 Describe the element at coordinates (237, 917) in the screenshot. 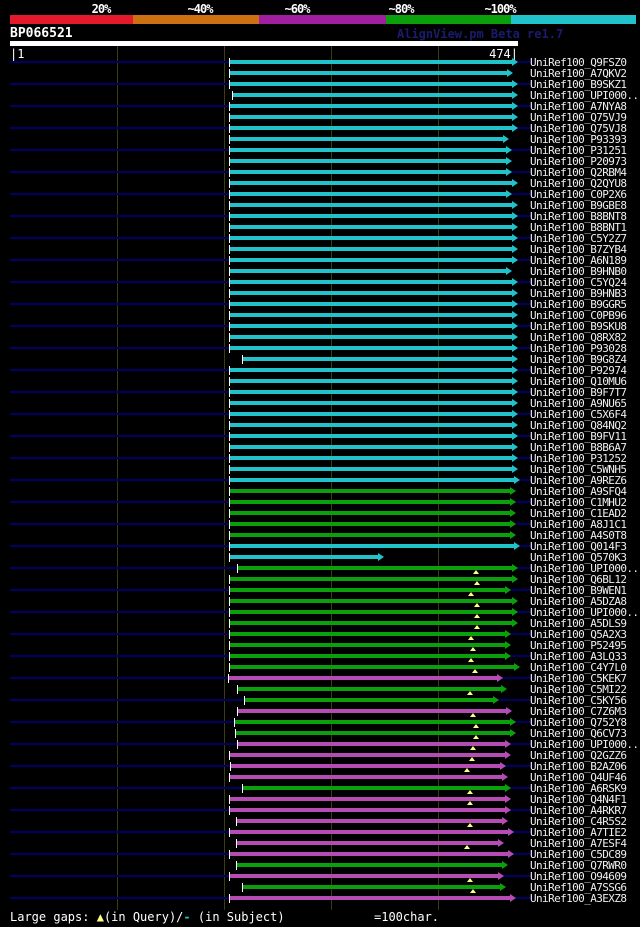

I see `gap-subject-text: (in Subject)` at that location.